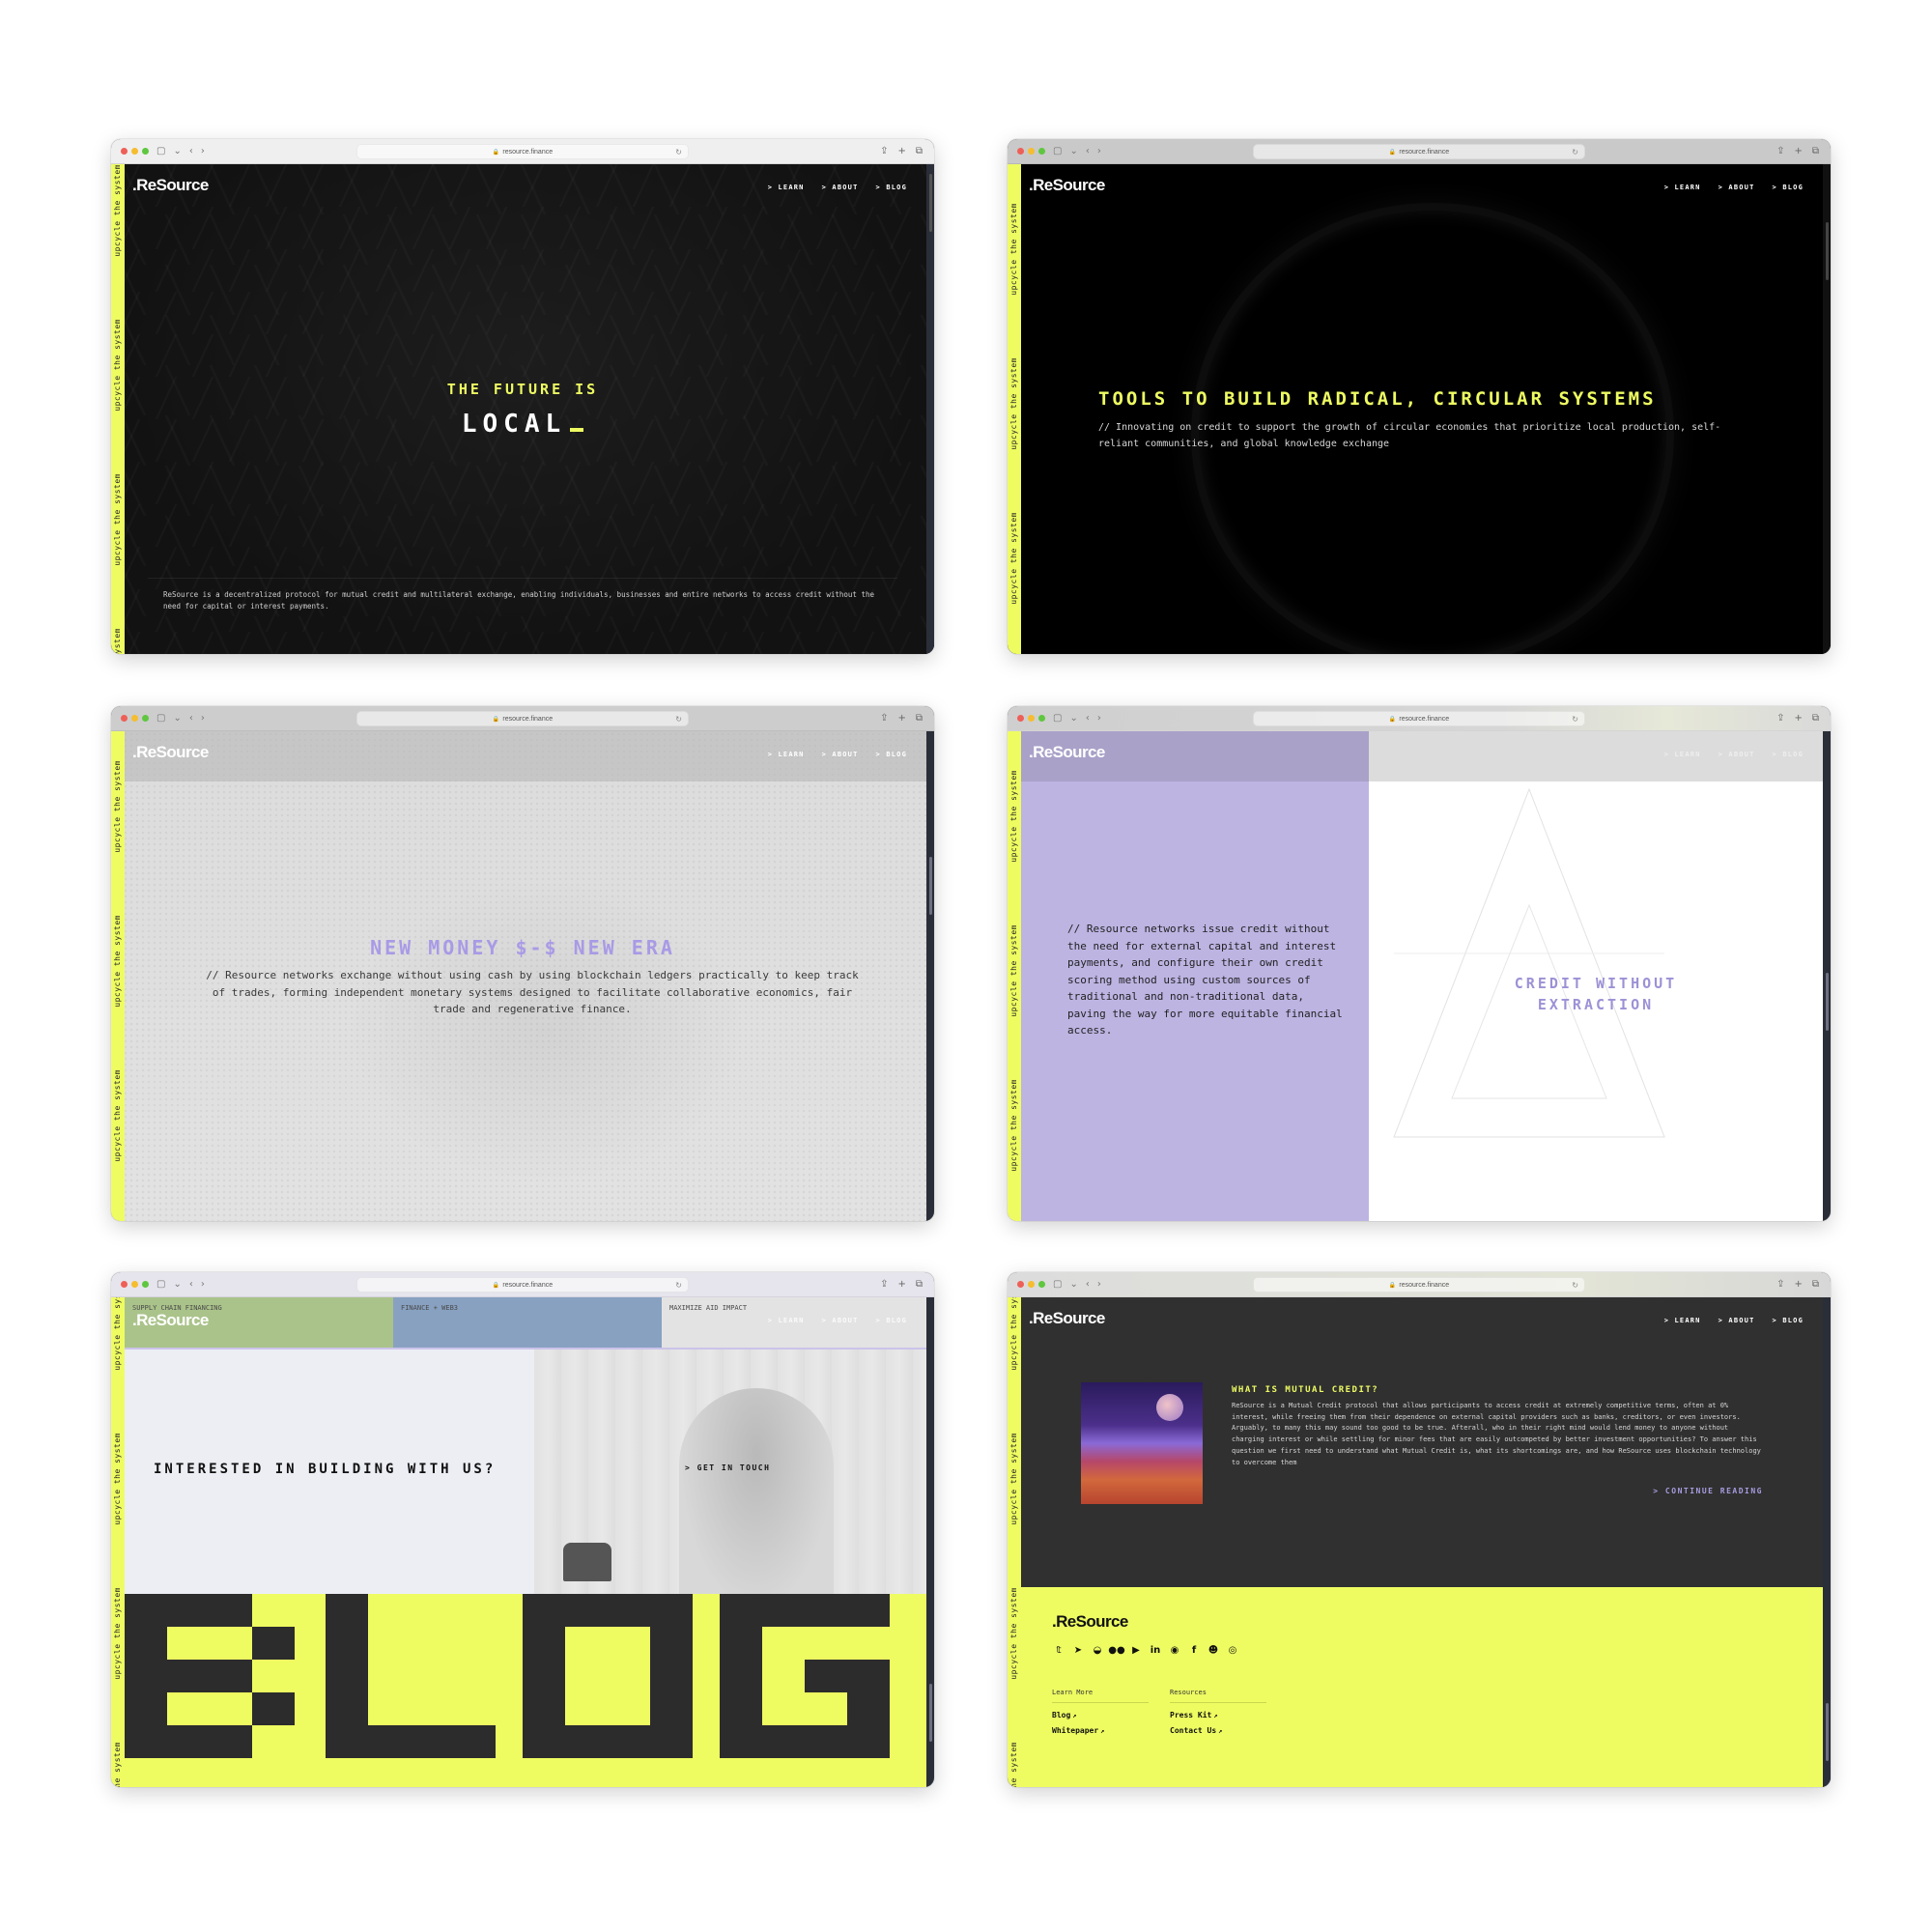 The height and width of the screenshot is (1932, 1932). Describe the element at coordinates (1174, 1650) in the screenshot. I see `github-icon: ◉` at that location.